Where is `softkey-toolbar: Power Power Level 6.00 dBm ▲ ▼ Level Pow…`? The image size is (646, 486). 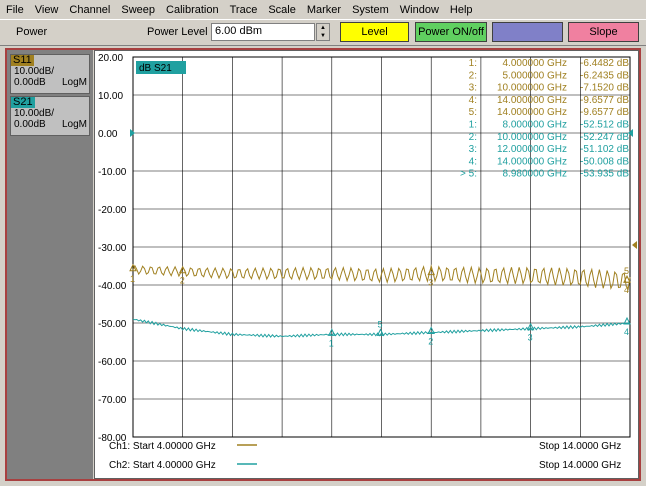 softkey-toolbar: Power Power Level 6.00 dBm ▲ ▼ Level Pow… is located at coordinates (323, 32).